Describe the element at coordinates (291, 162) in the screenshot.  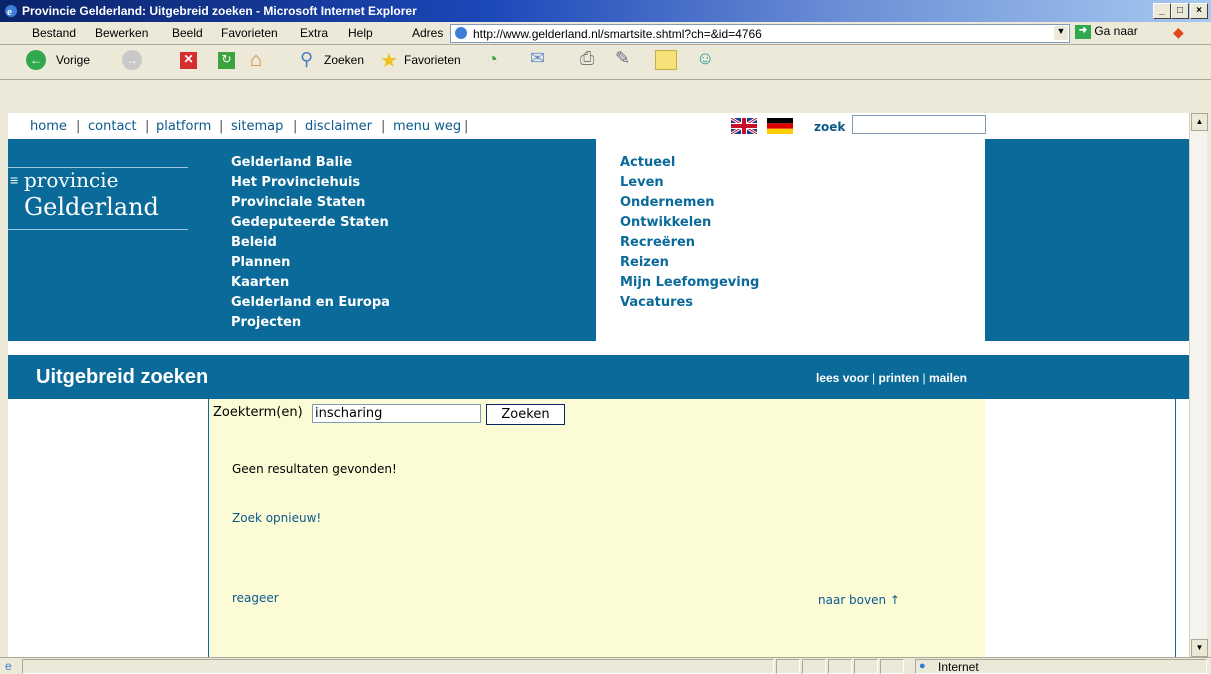
I see `nav-gelderland-balie: Gelderland Balie` at that location.